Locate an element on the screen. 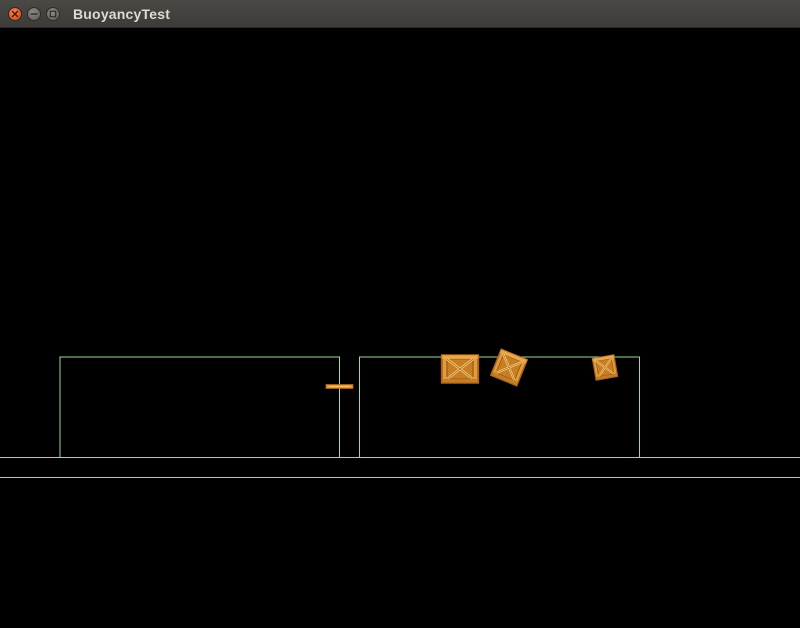  crate-tilted is located at coordinates (509, 367).